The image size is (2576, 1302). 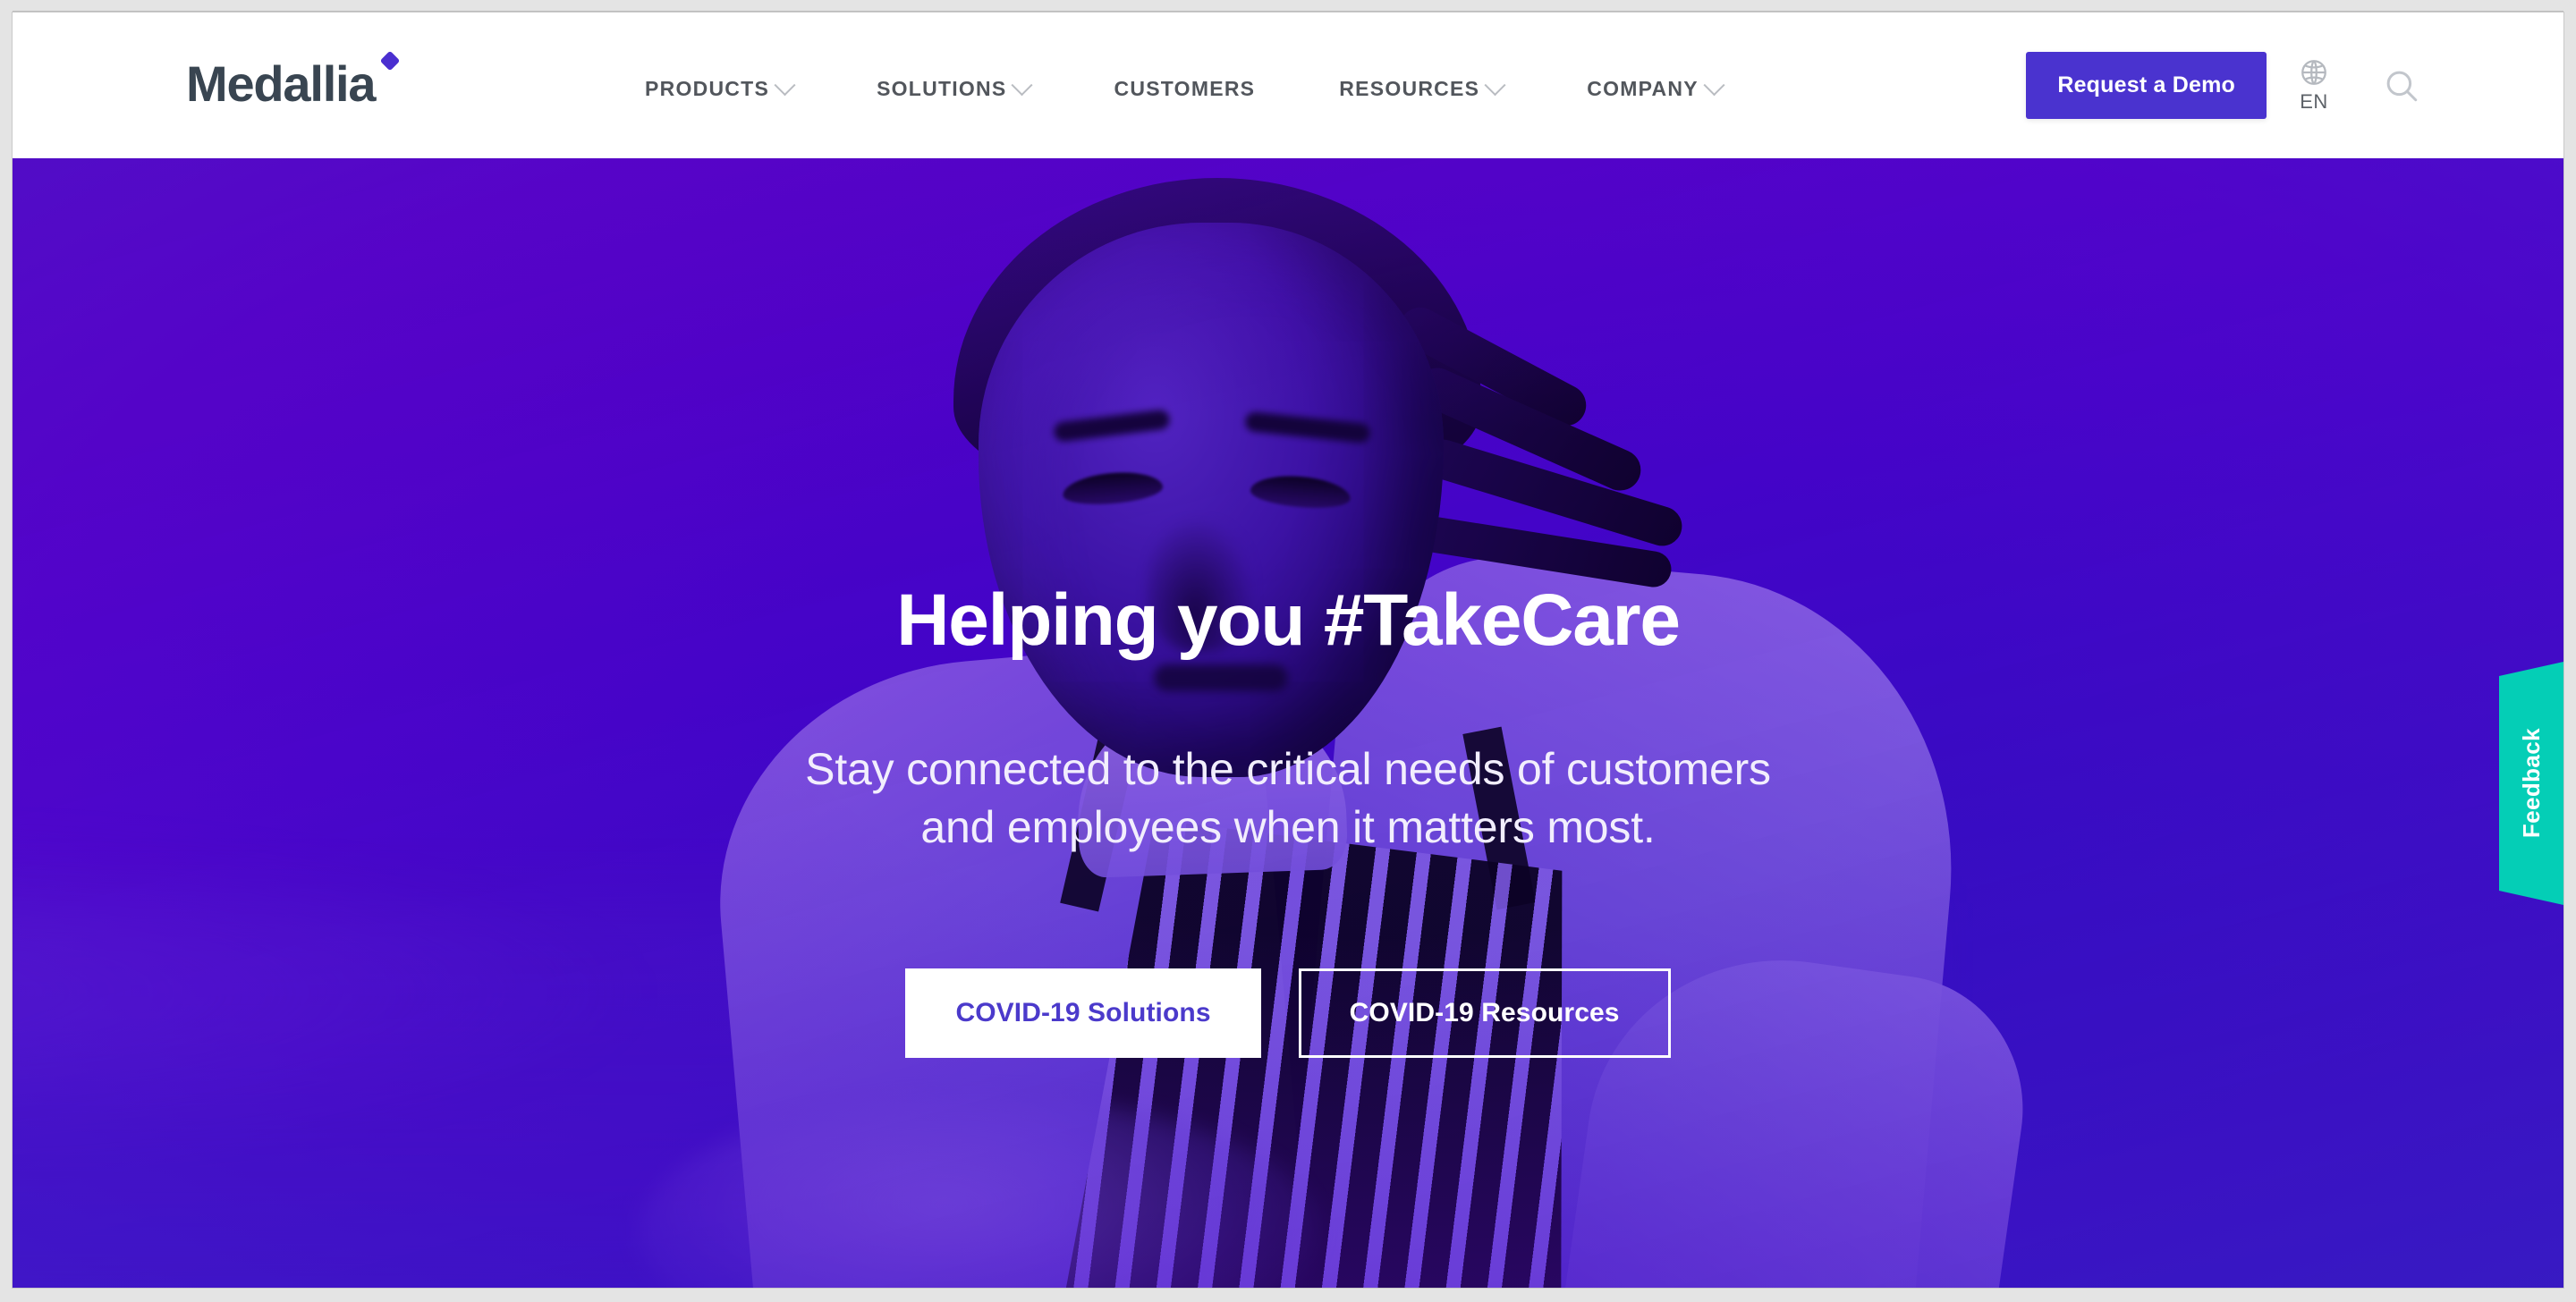 I want to click on nav-label-solutions: SOLUTIONS, so click(x=942, y=88).